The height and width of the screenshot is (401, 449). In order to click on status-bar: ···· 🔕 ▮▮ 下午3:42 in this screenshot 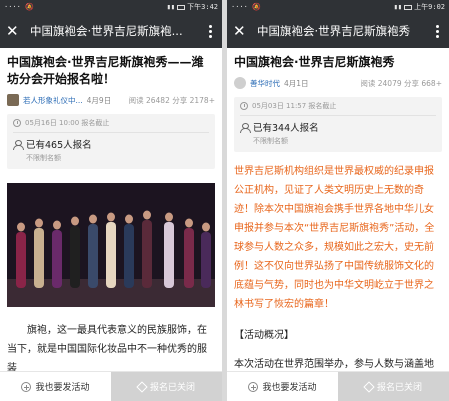, I will do `click(111, 7)`.